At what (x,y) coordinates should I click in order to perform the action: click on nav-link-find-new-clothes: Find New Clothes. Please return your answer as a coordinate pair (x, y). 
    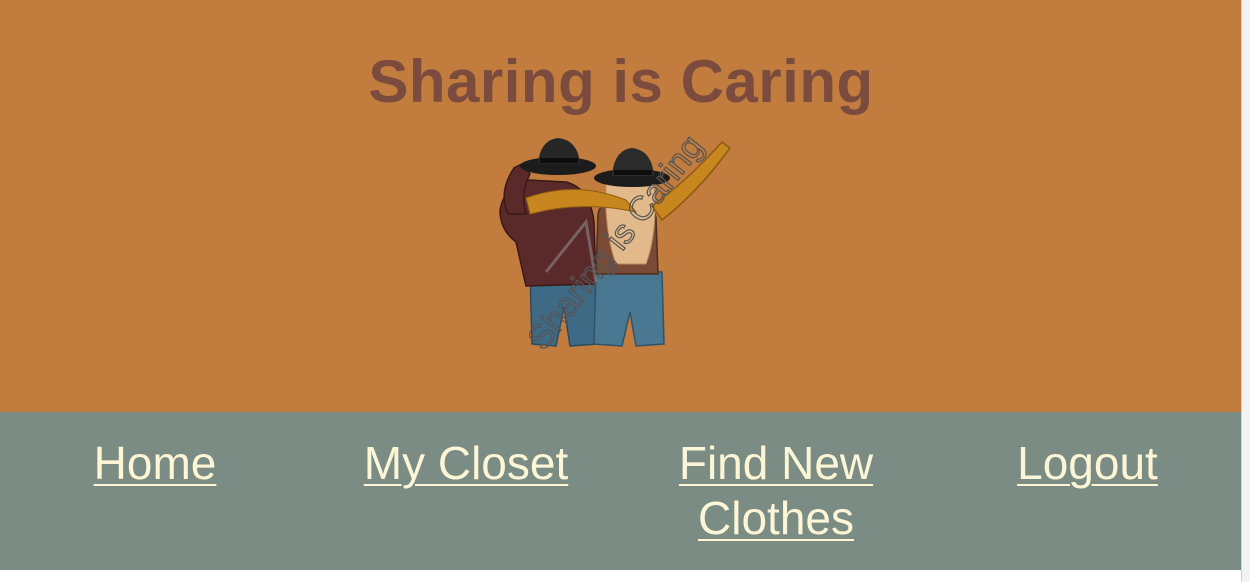
    Looking at the image, I should click on (776, 491).